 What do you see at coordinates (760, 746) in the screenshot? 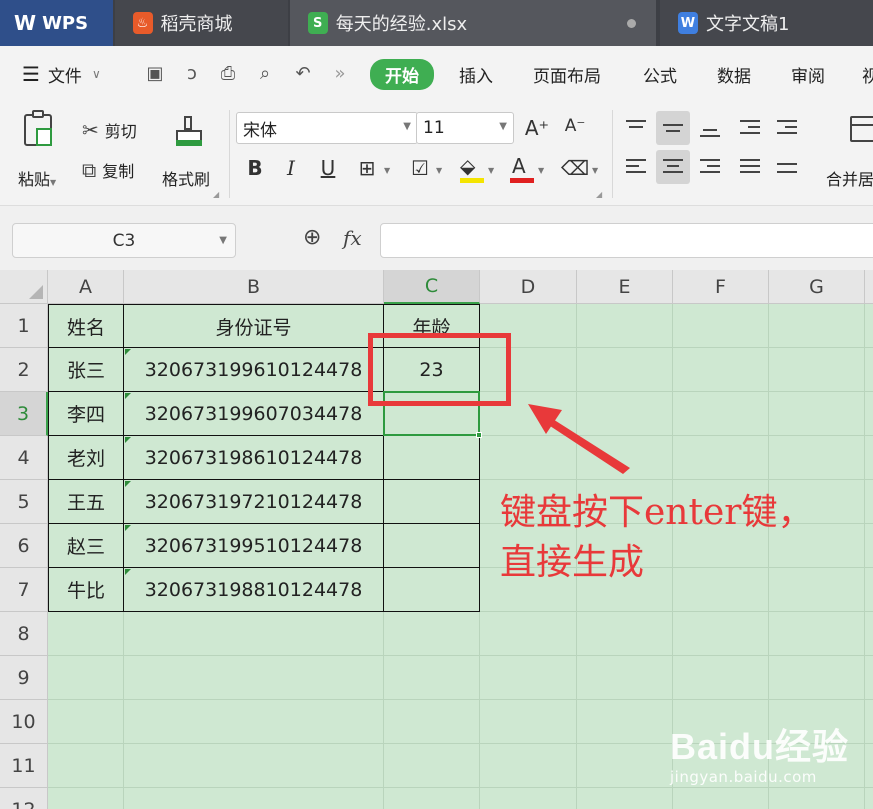
I see `watermark-brand: Baidu经验` at bounding box center [760, 746].